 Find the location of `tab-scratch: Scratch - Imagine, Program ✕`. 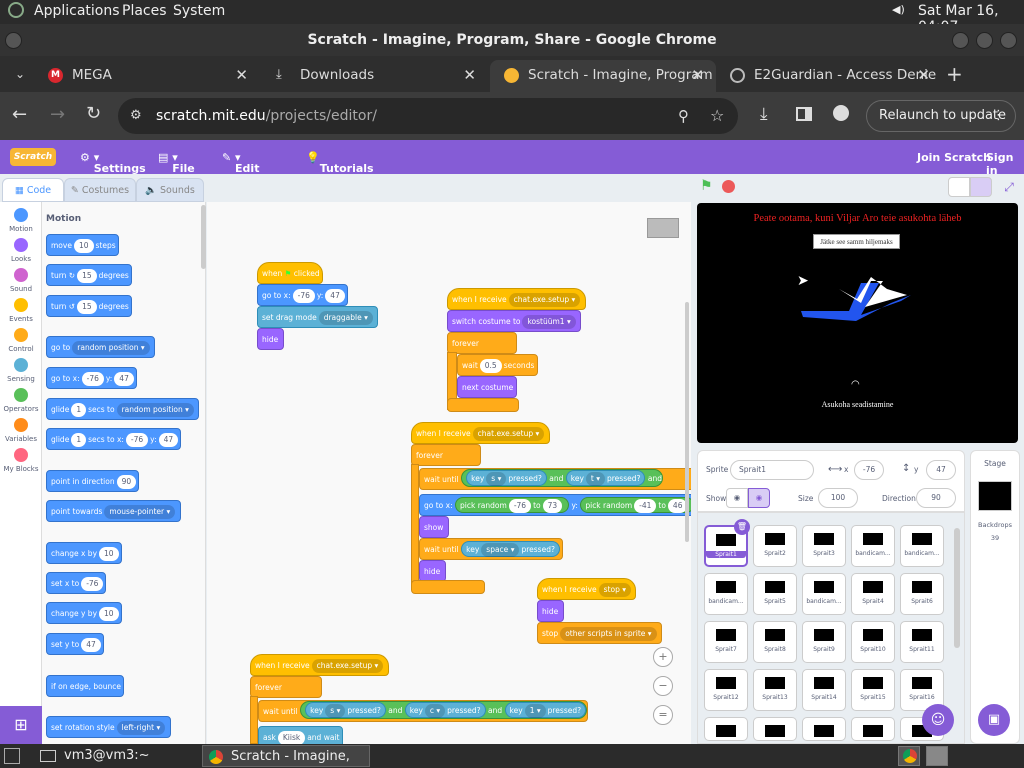

tab-scratch: Scratch - Imagine, Program ✕ is located at coordinates (603, 76).